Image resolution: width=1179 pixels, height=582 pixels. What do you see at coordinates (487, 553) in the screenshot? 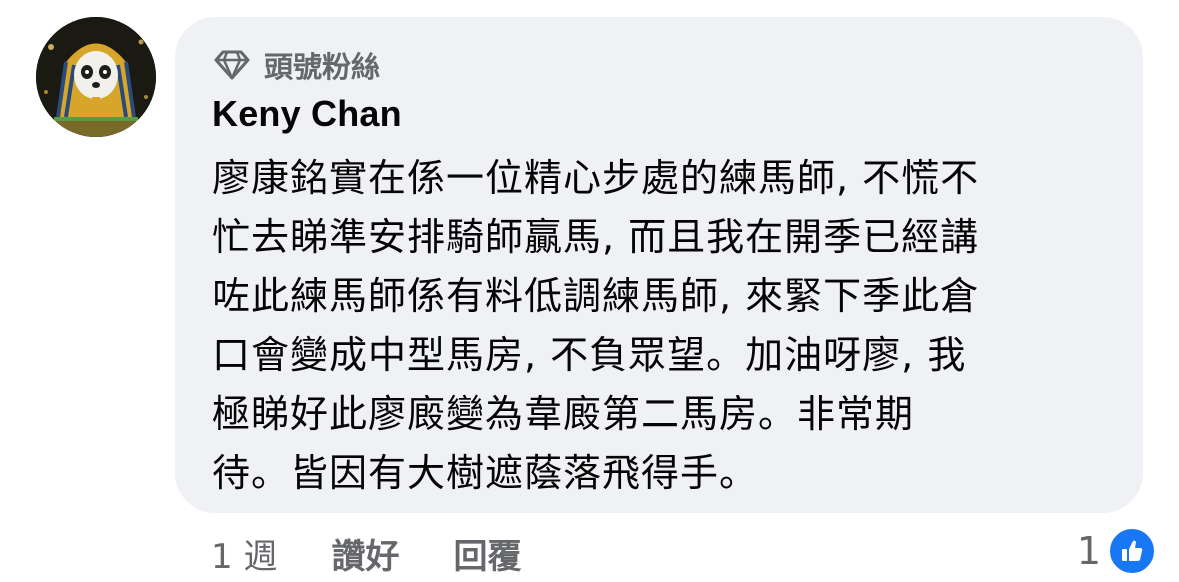
I see `reply-button: 回覆` at bounding box center [487, 553].